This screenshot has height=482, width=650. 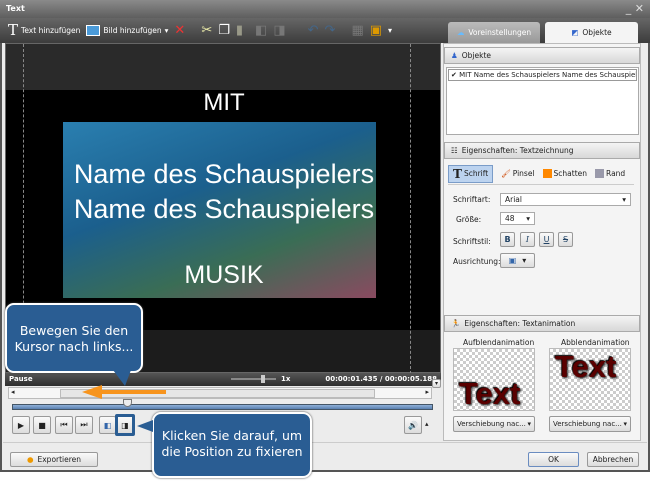 I want to click on title-bar: Text, so click(x=325, y=9).